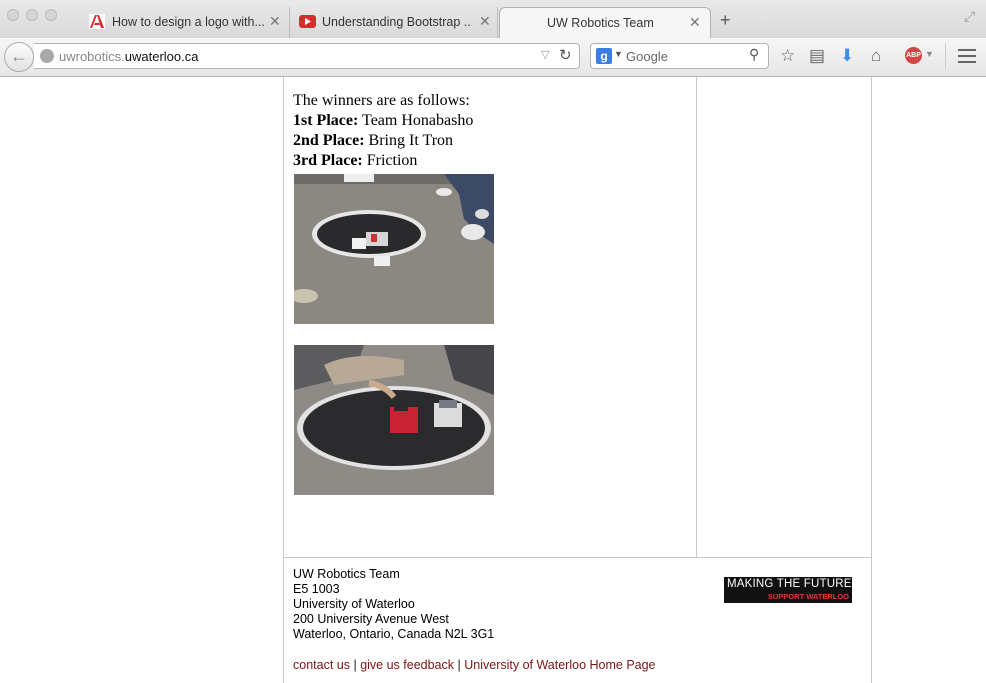  I want to click on footer-divider, so click(577, 557).